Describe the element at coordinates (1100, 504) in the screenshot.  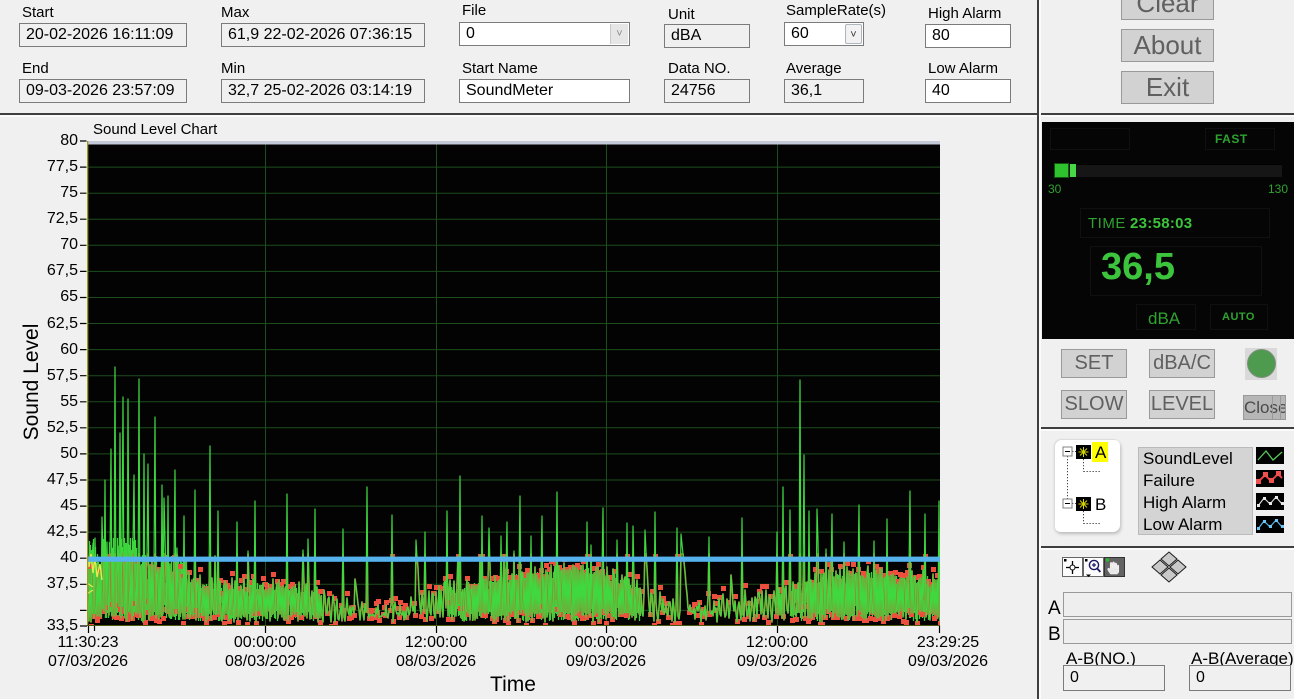
I see `svg-text: B` at that location.